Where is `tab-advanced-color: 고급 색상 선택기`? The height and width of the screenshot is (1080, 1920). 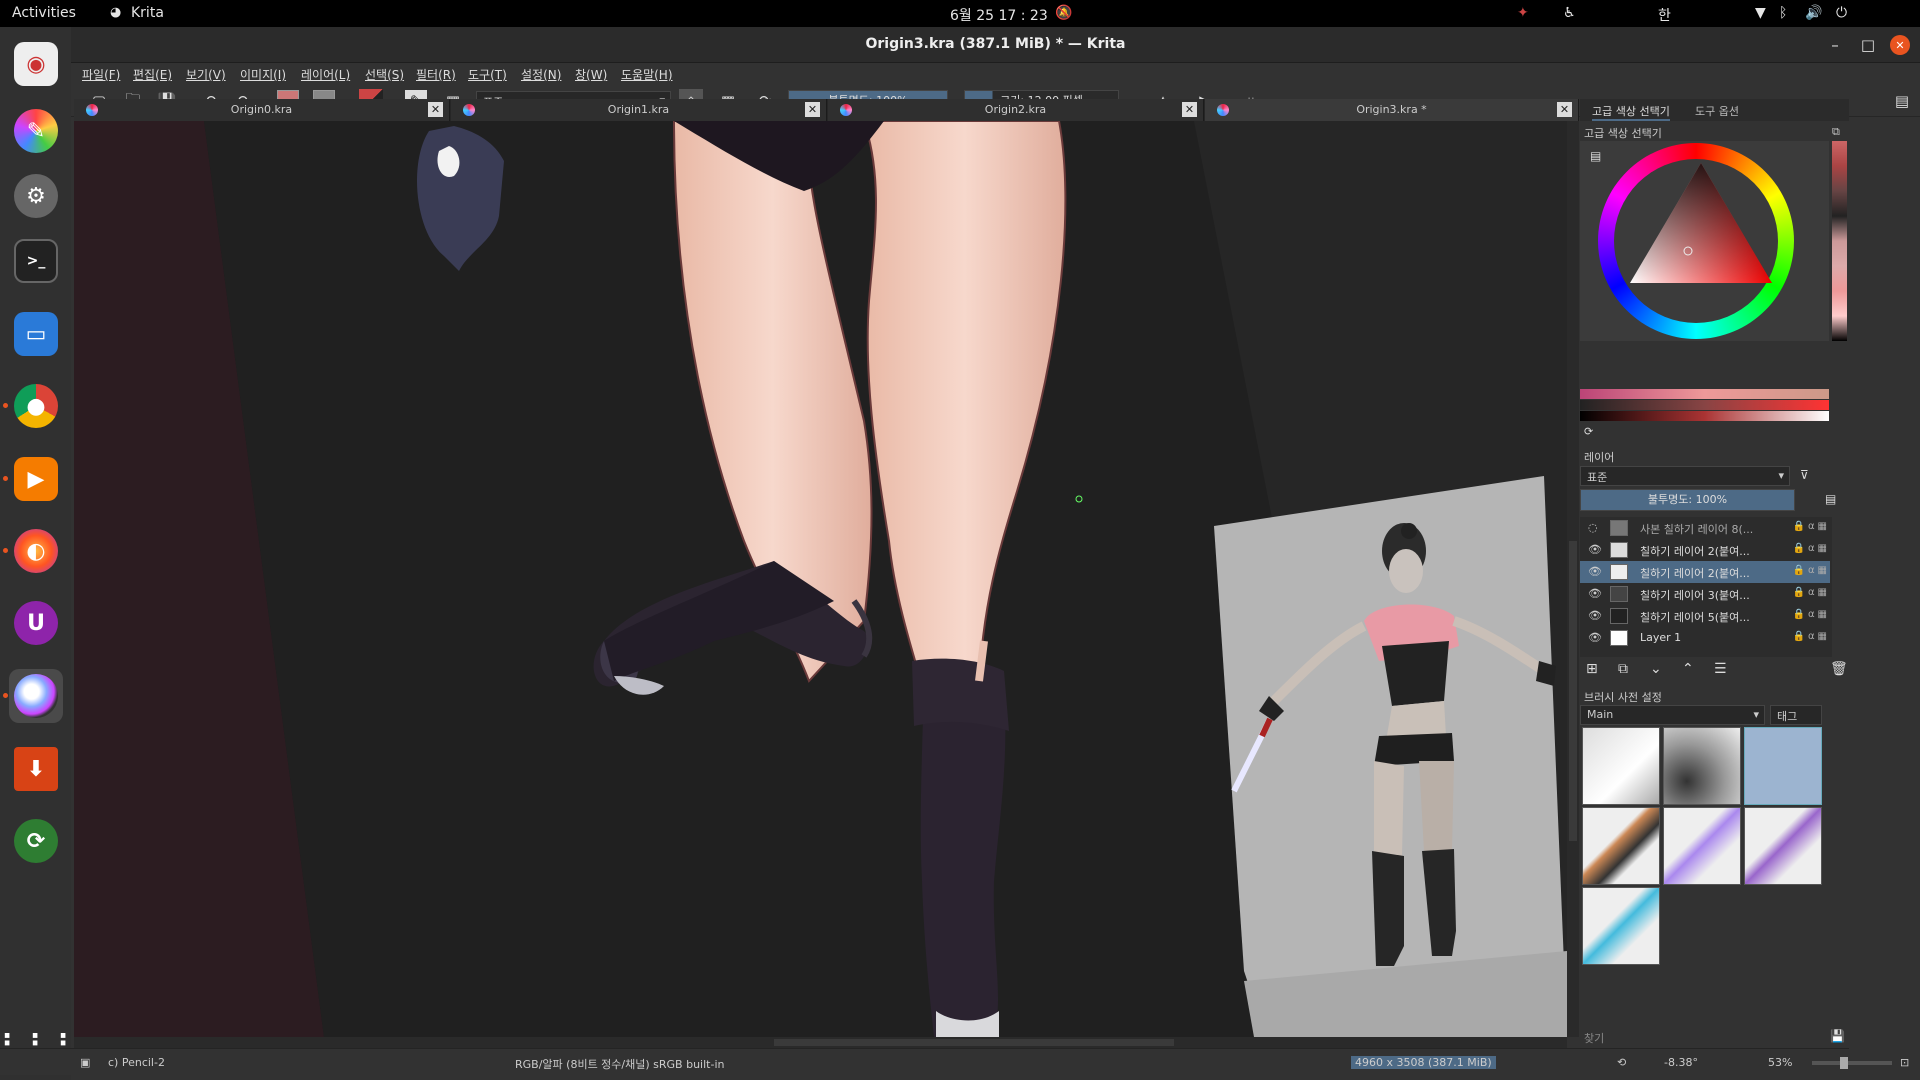
tab-advanced-color: 고급 색상 선택기 is located at coordinates (1631, 112).